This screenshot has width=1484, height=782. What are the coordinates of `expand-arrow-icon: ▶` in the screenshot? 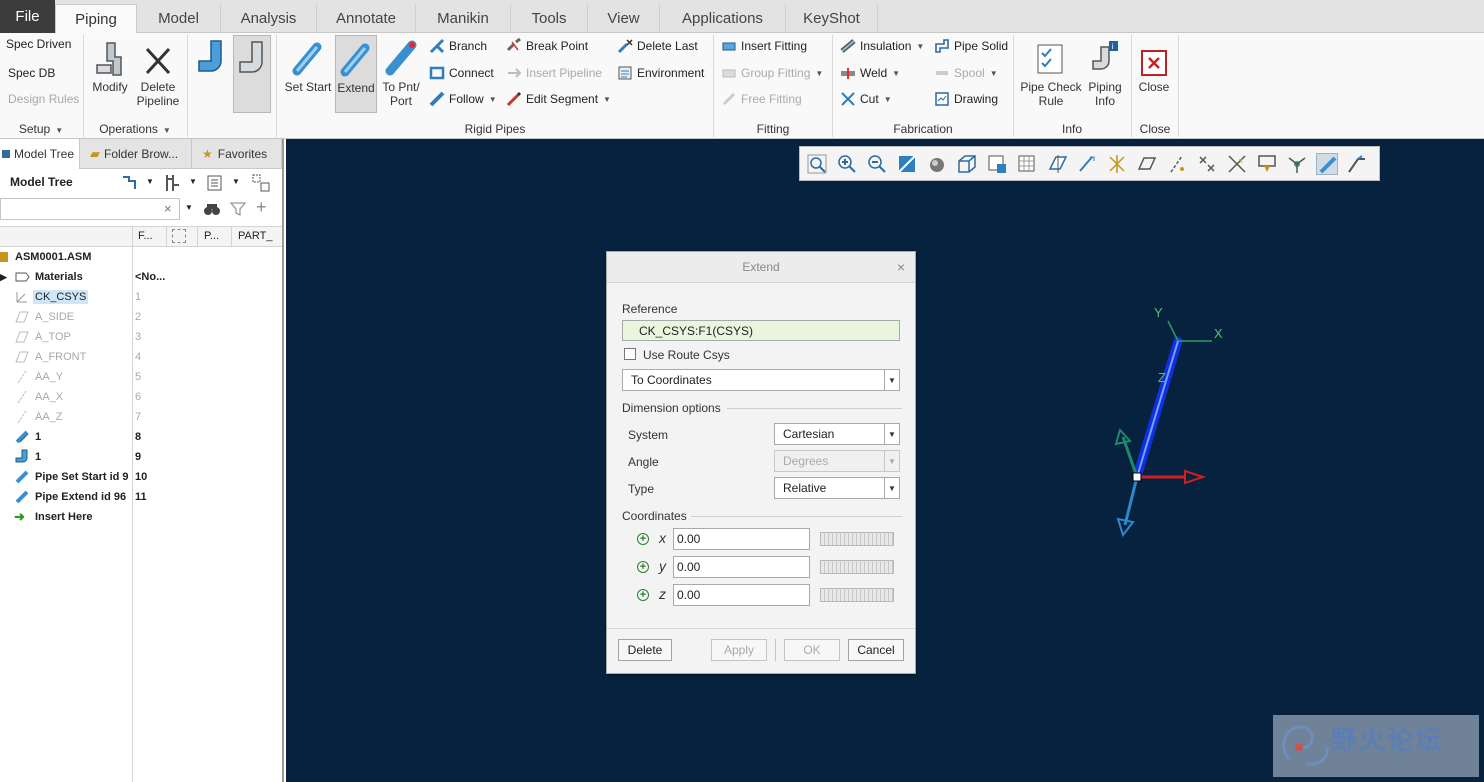 It's located at (3, 277).